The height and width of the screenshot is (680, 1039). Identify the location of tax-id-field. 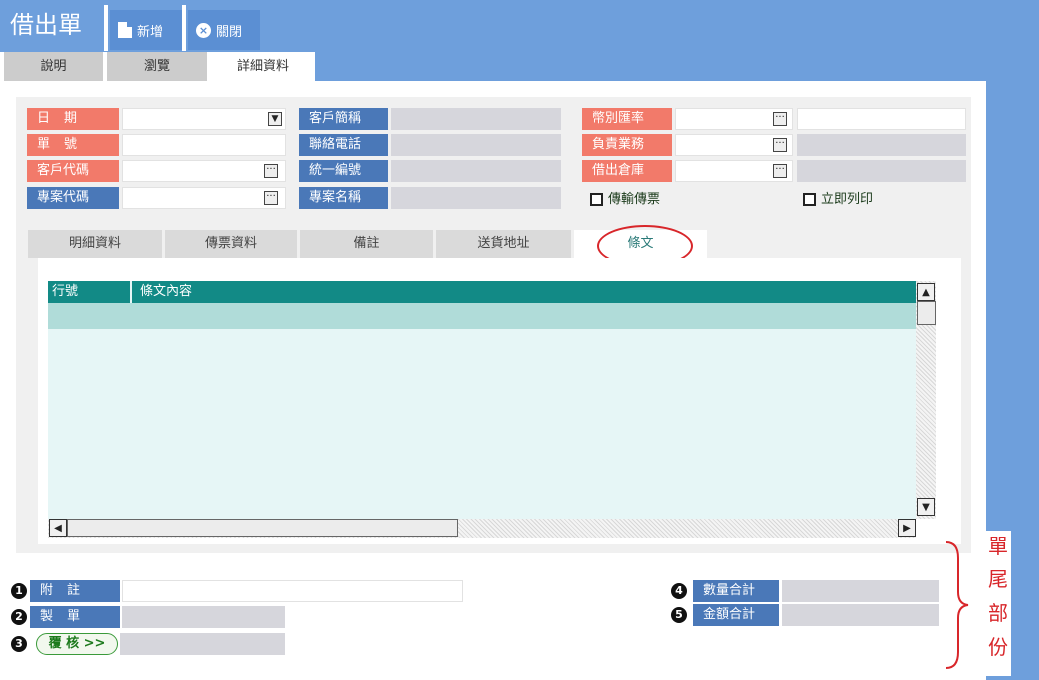
(476, 171).